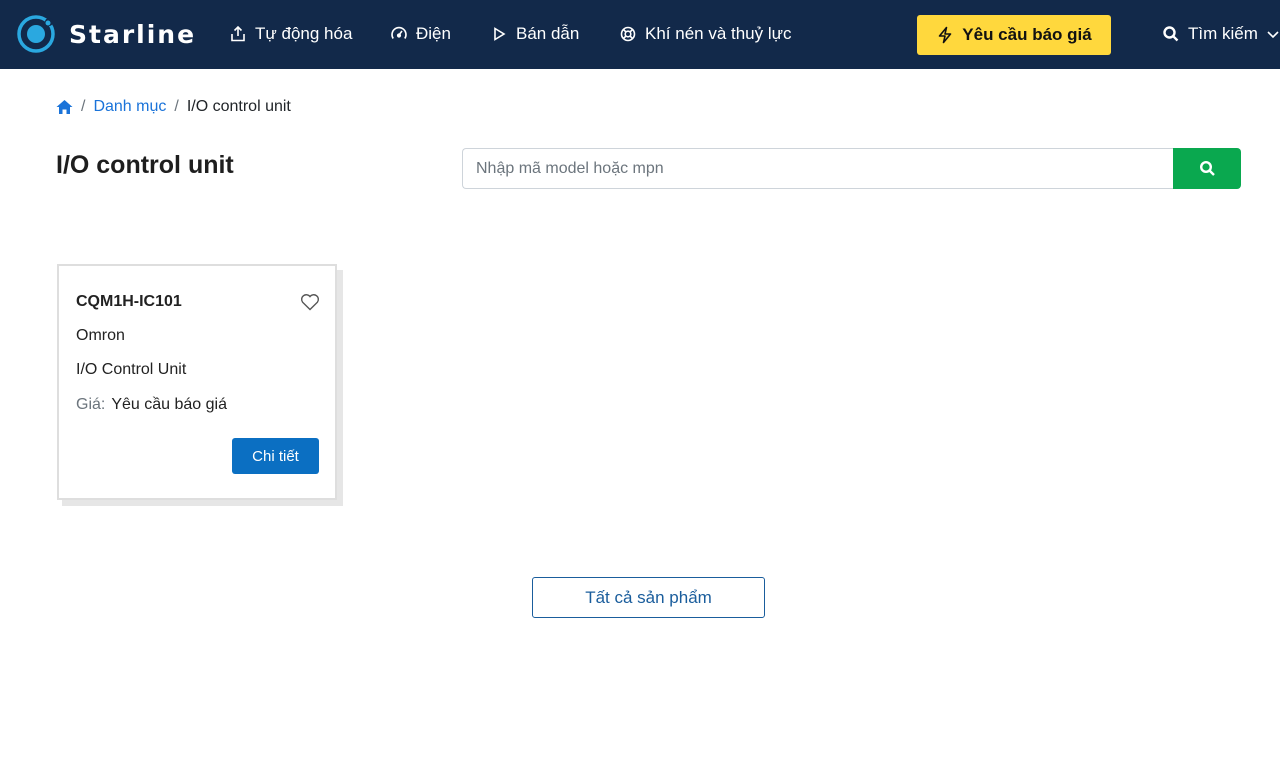 This screenshot has height=768, width=1280. Describe the element at coordinates (131, 369) in the screenshot. I see `product-type: I/O Control Unit` at that location.